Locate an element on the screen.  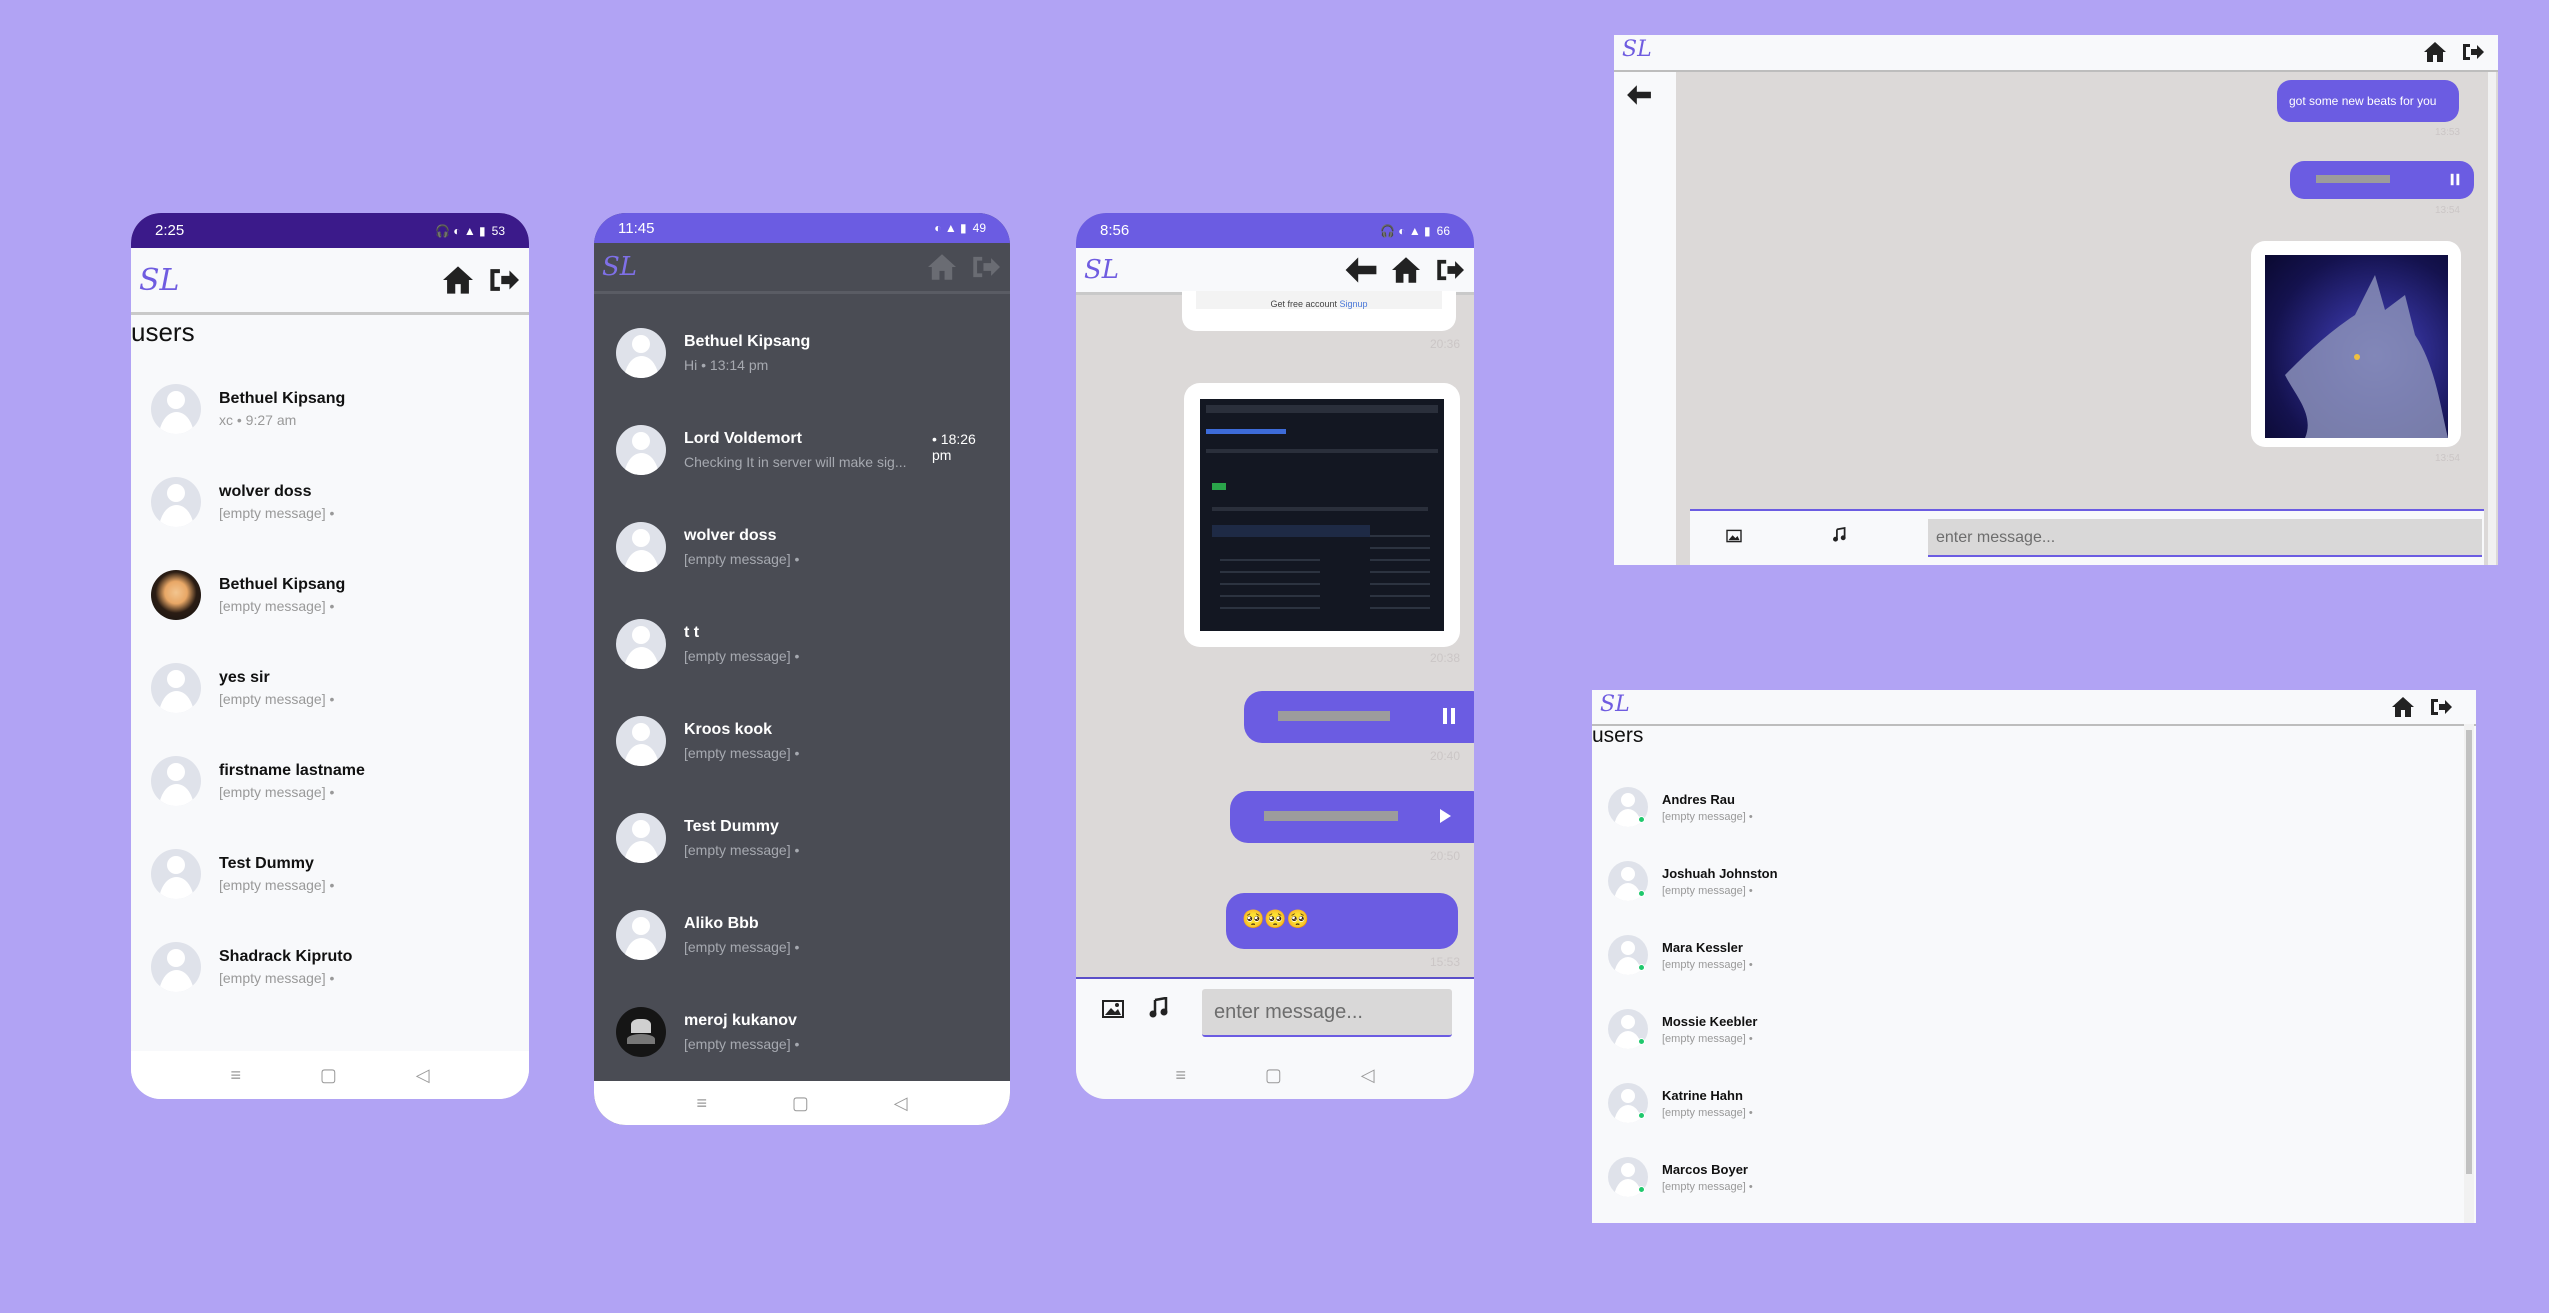
user-list-item: Mara Kessler [empty message] • is located at coordinates (2018, 955).